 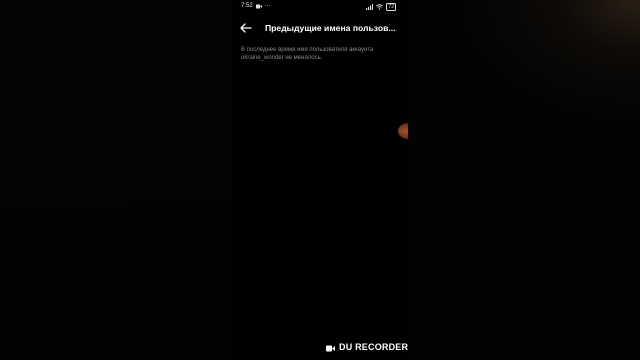 I want to click on status-extra: ···, so click(x=267, y=6).